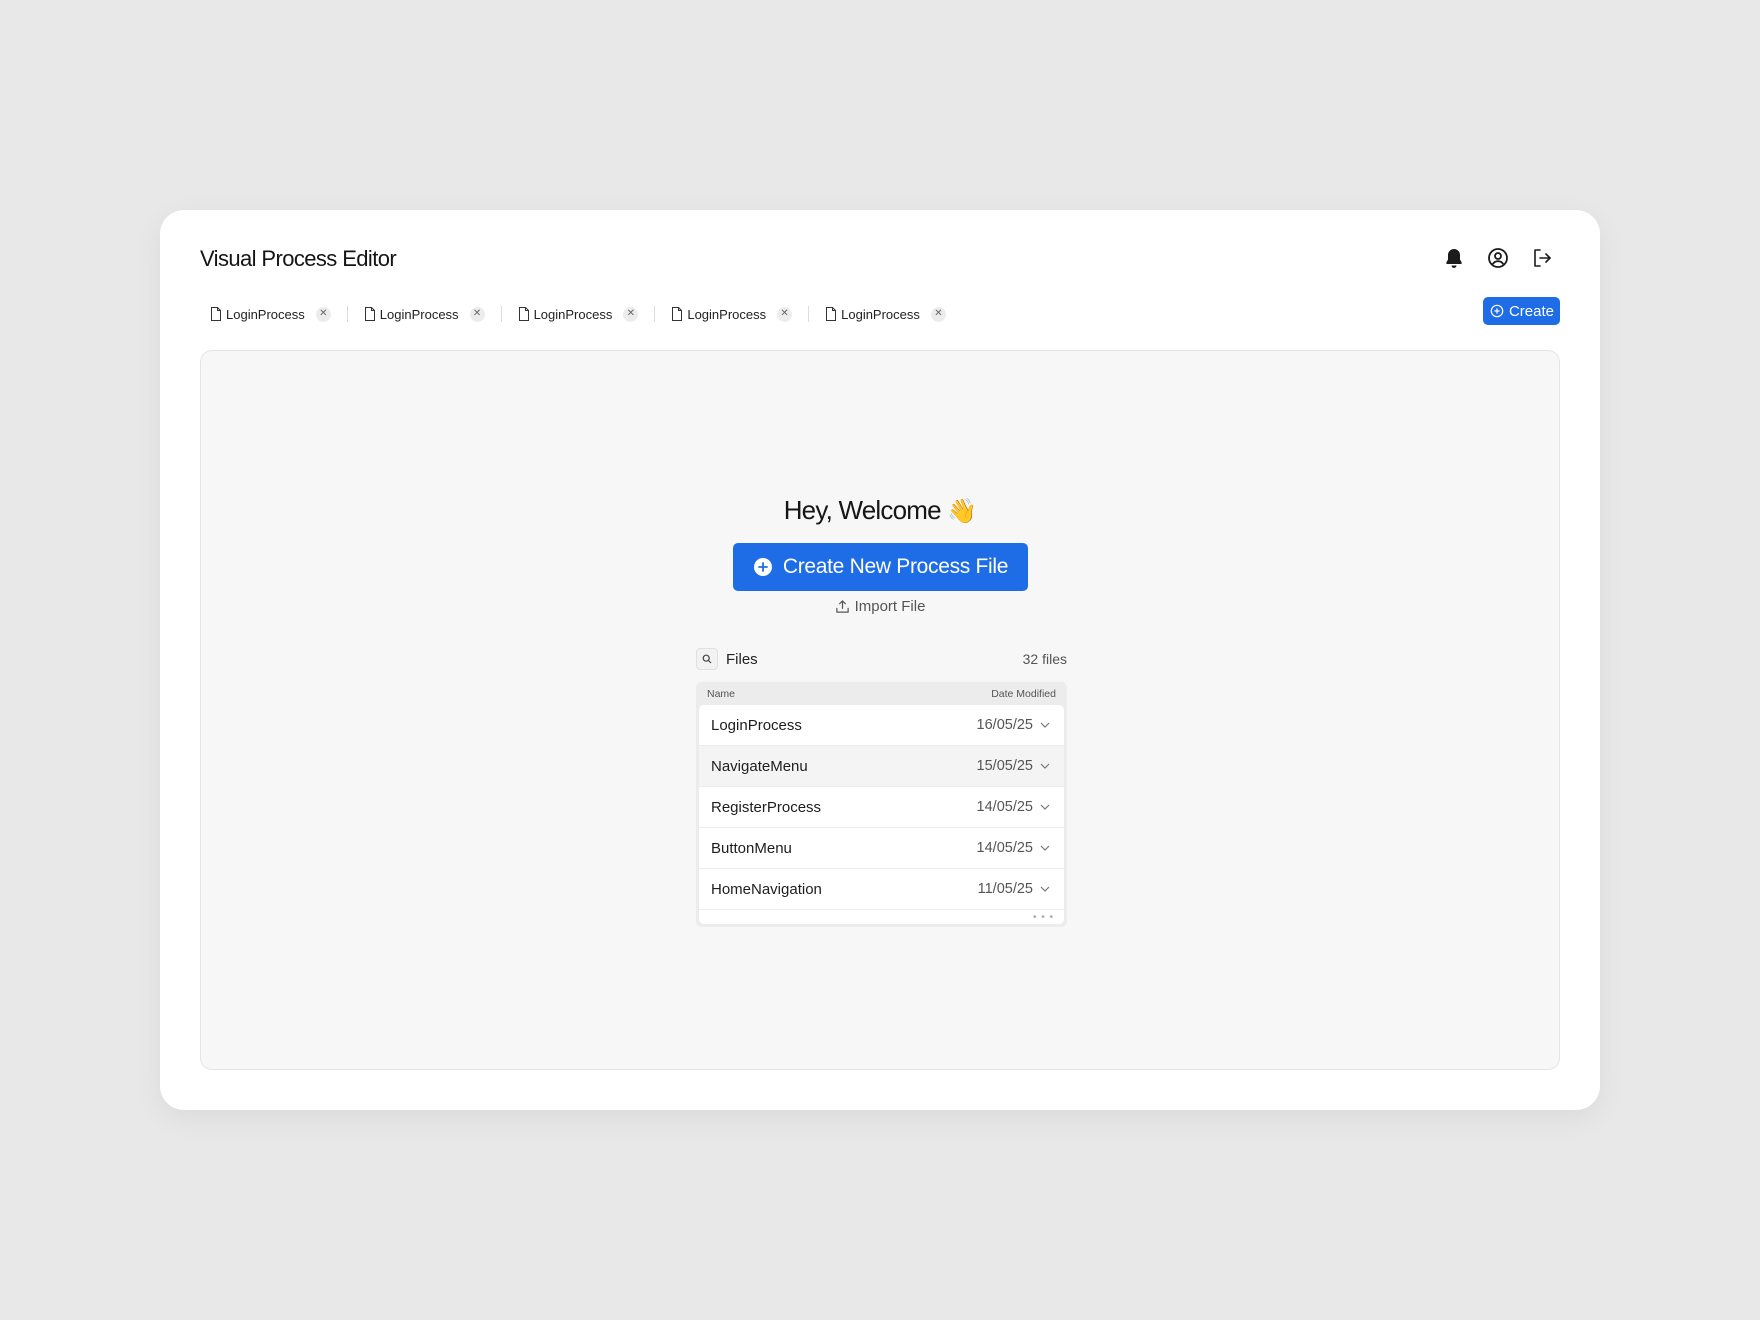  What do you see at coordinates (842, 606) in the screenshot?
I see `upload-icon` at bounding box center [842, 606].